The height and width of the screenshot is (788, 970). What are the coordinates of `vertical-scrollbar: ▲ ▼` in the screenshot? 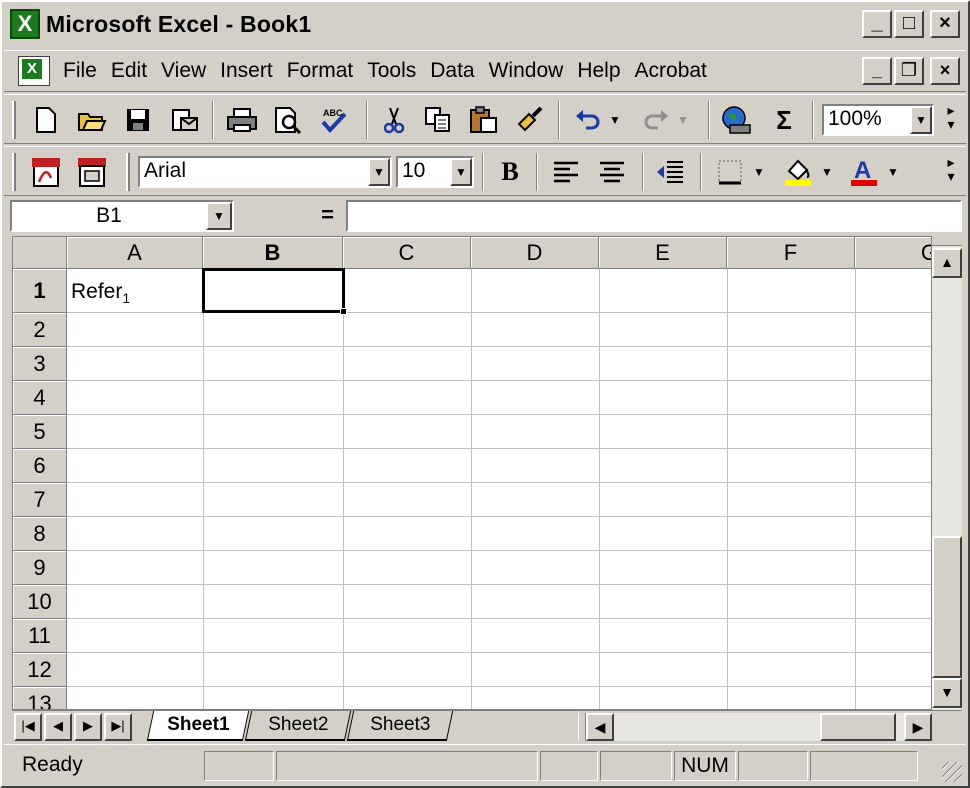 It's located at (947, 473).